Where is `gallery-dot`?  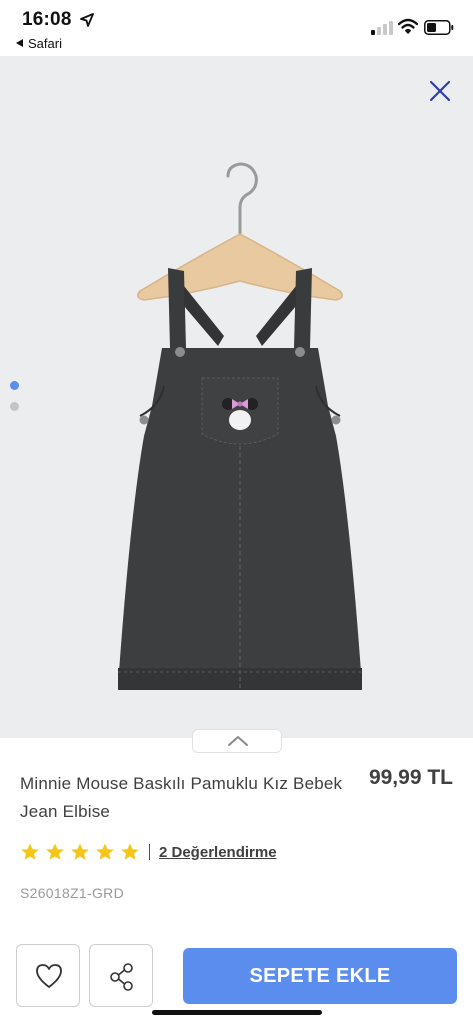 gallery-dot is located at coordinates (14, 406).